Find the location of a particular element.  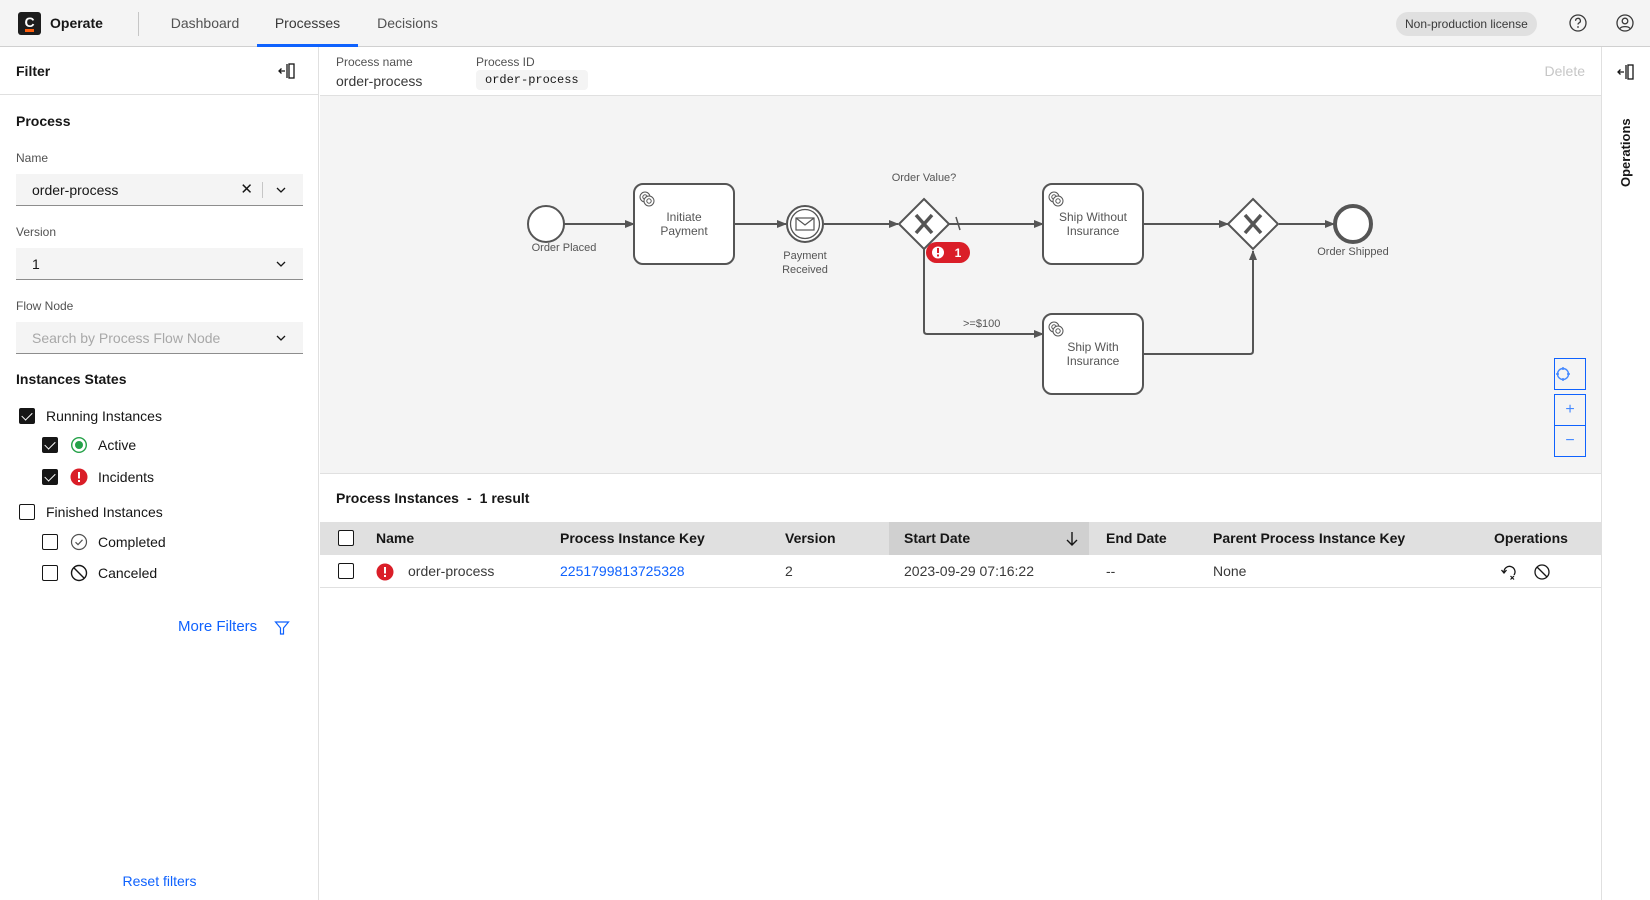

operations-panel: Operations is located at coordinates (1625, 473).